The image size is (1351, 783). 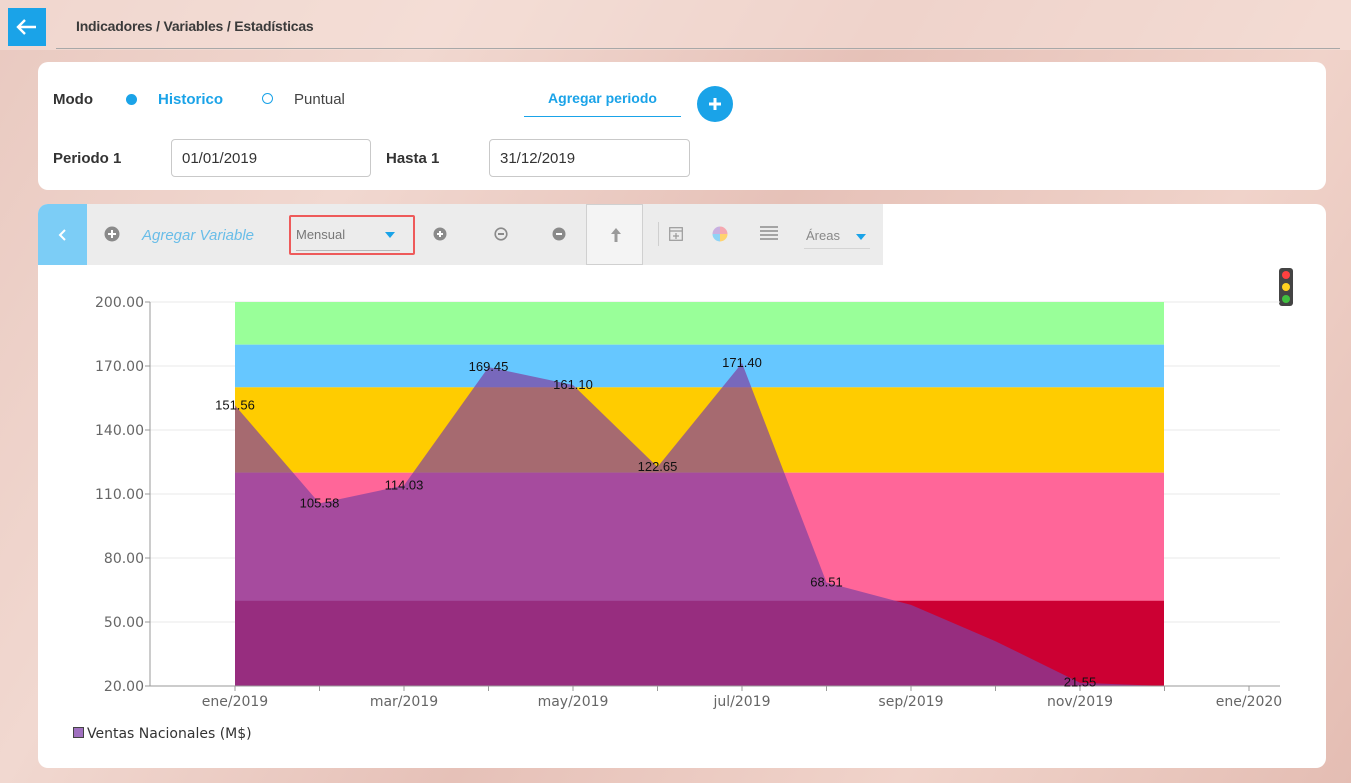 I want to click on legend-item: Ventas Nacionales (M$), so click(x=162, y=734).